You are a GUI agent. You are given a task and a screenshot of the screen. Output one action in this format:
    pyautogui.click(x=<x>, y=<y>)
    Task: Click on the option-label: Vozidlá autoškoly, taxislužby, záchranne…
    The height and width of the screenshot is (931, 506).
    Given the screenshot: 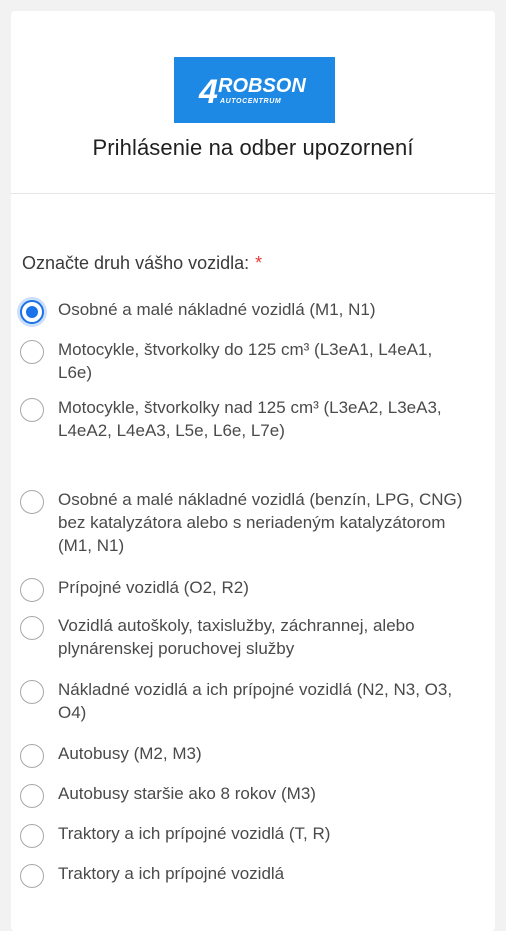 What is the action you would take?
    pyautogui.click(x=263, y=637)
    